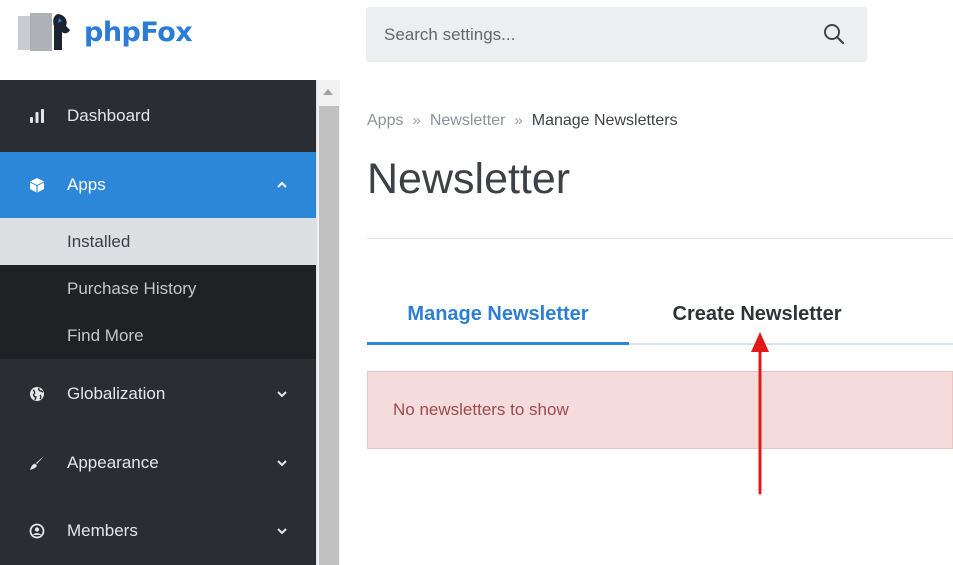 Image resolution: width=953 pixels, height=565 pixels. I want to click on brand-name: phpFox, so click(138, 32).